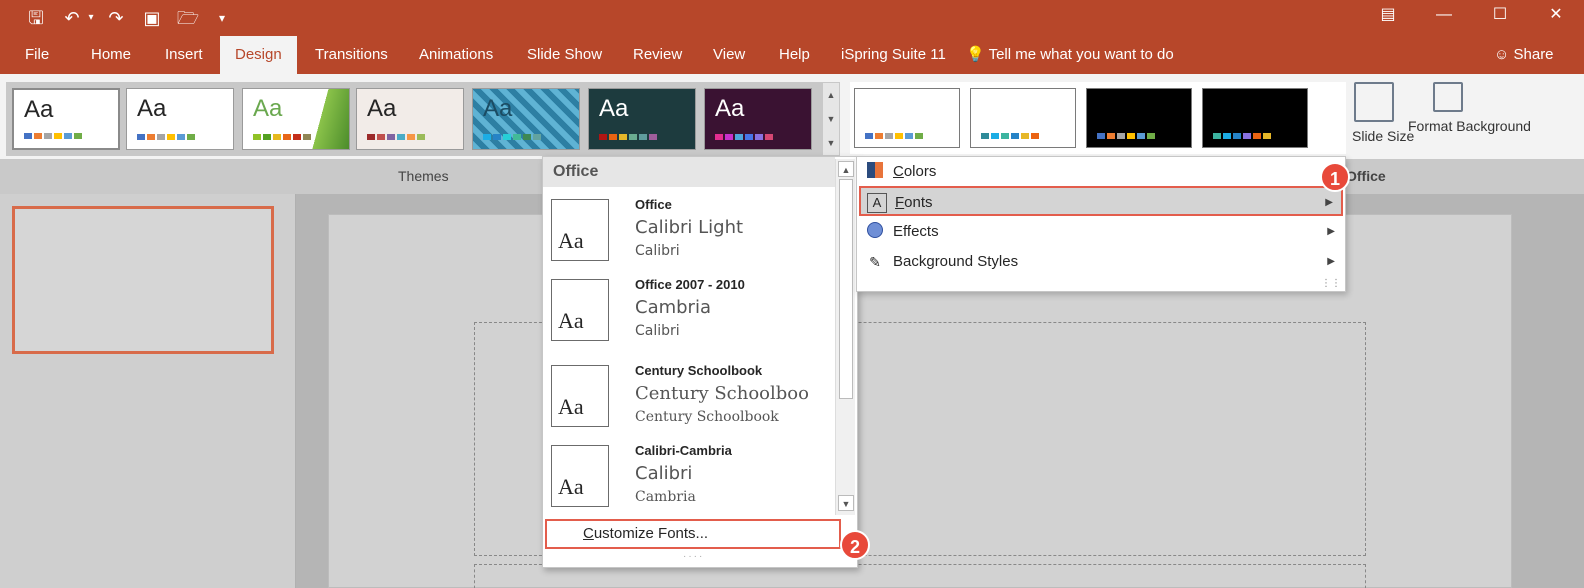 The width and height of the screenshot is (1584, 588). Describe the element at coordinates (37, 55) in the screenshot. I see `tab-file: File` at that location.